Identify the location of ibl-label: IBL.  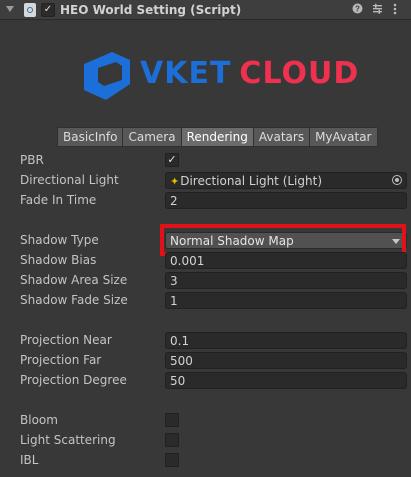
(29, 460).